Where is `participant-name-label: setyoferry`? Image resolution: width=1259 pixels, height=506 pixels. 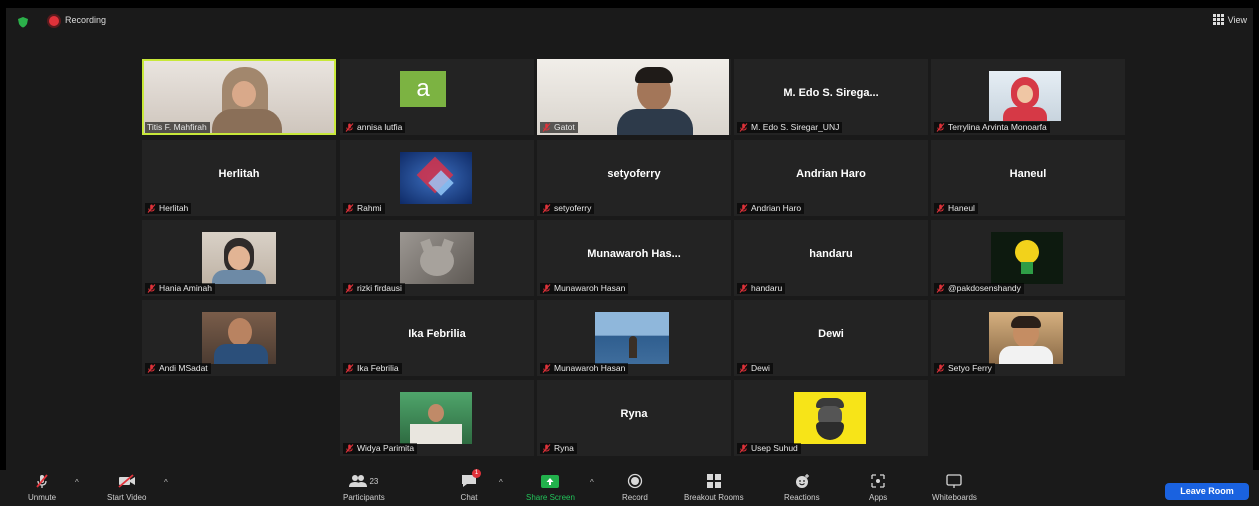
participant-name-label: setyoferry is located at coordinates (567, 208).